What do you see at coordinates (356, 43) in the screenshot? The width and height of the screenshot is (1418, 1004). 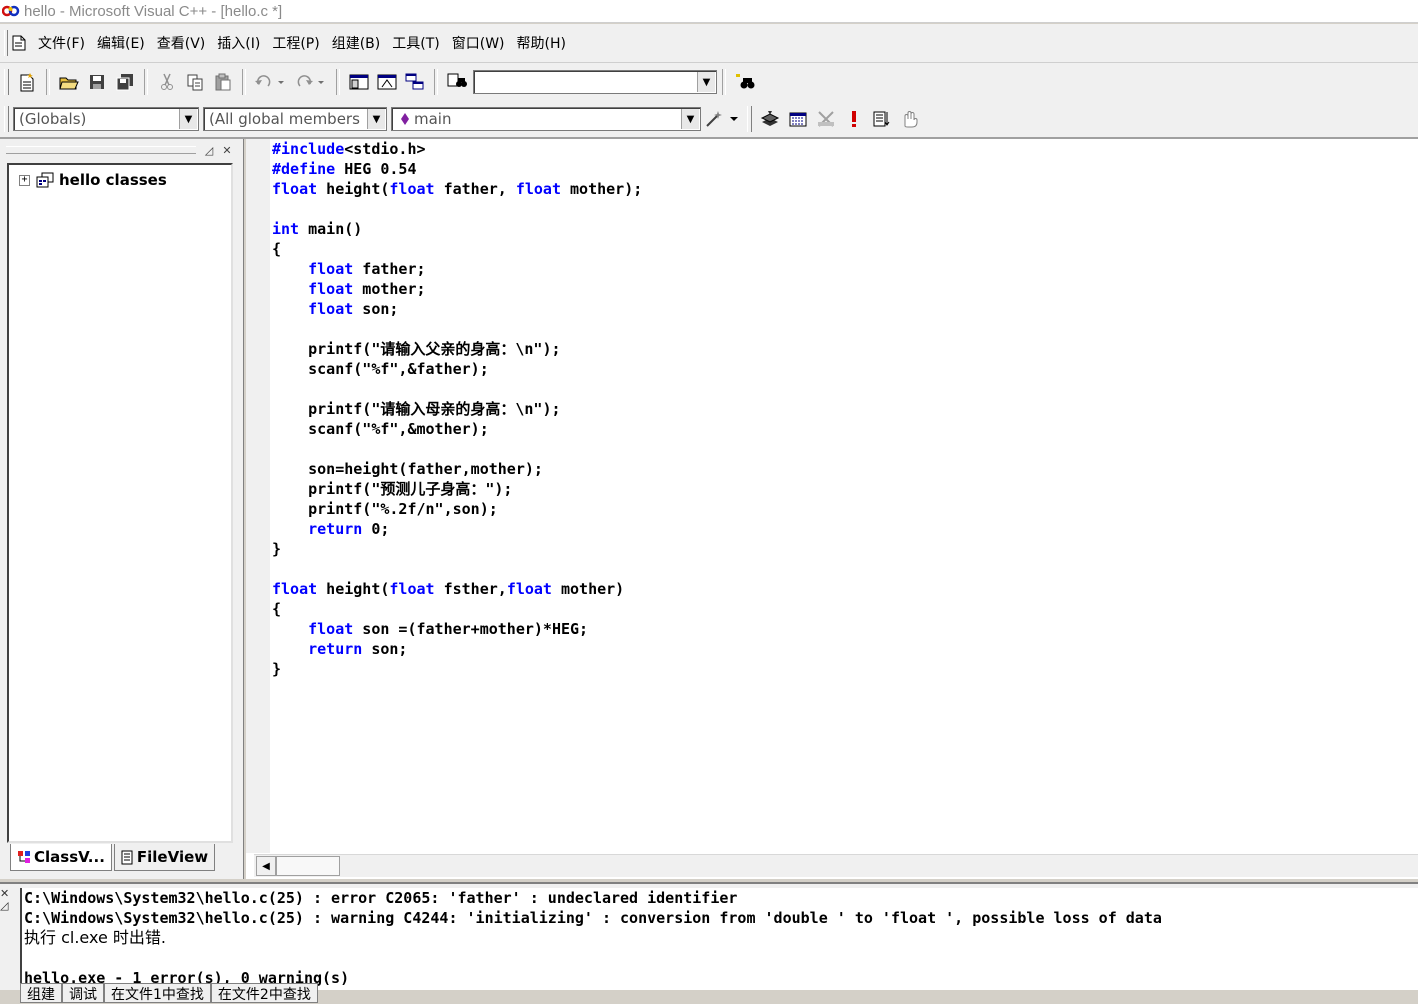 I see `menu-build: 组建(B)` at bounding box center [356, 43].